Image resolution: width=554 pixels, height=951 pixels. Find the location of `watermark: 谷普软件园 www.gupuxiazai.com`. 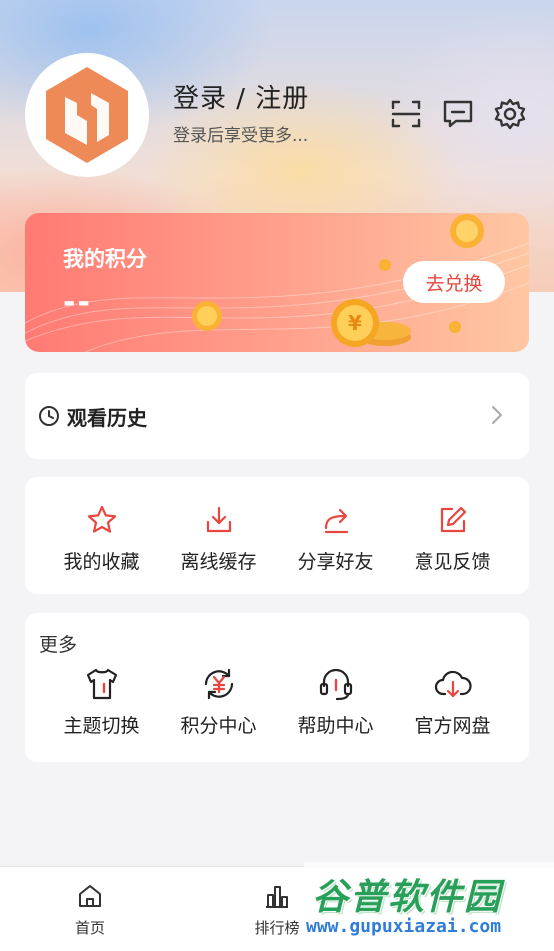

watermark: 谷普软件园 www.gupuxiazai.com is located at coordinates (429, 906).